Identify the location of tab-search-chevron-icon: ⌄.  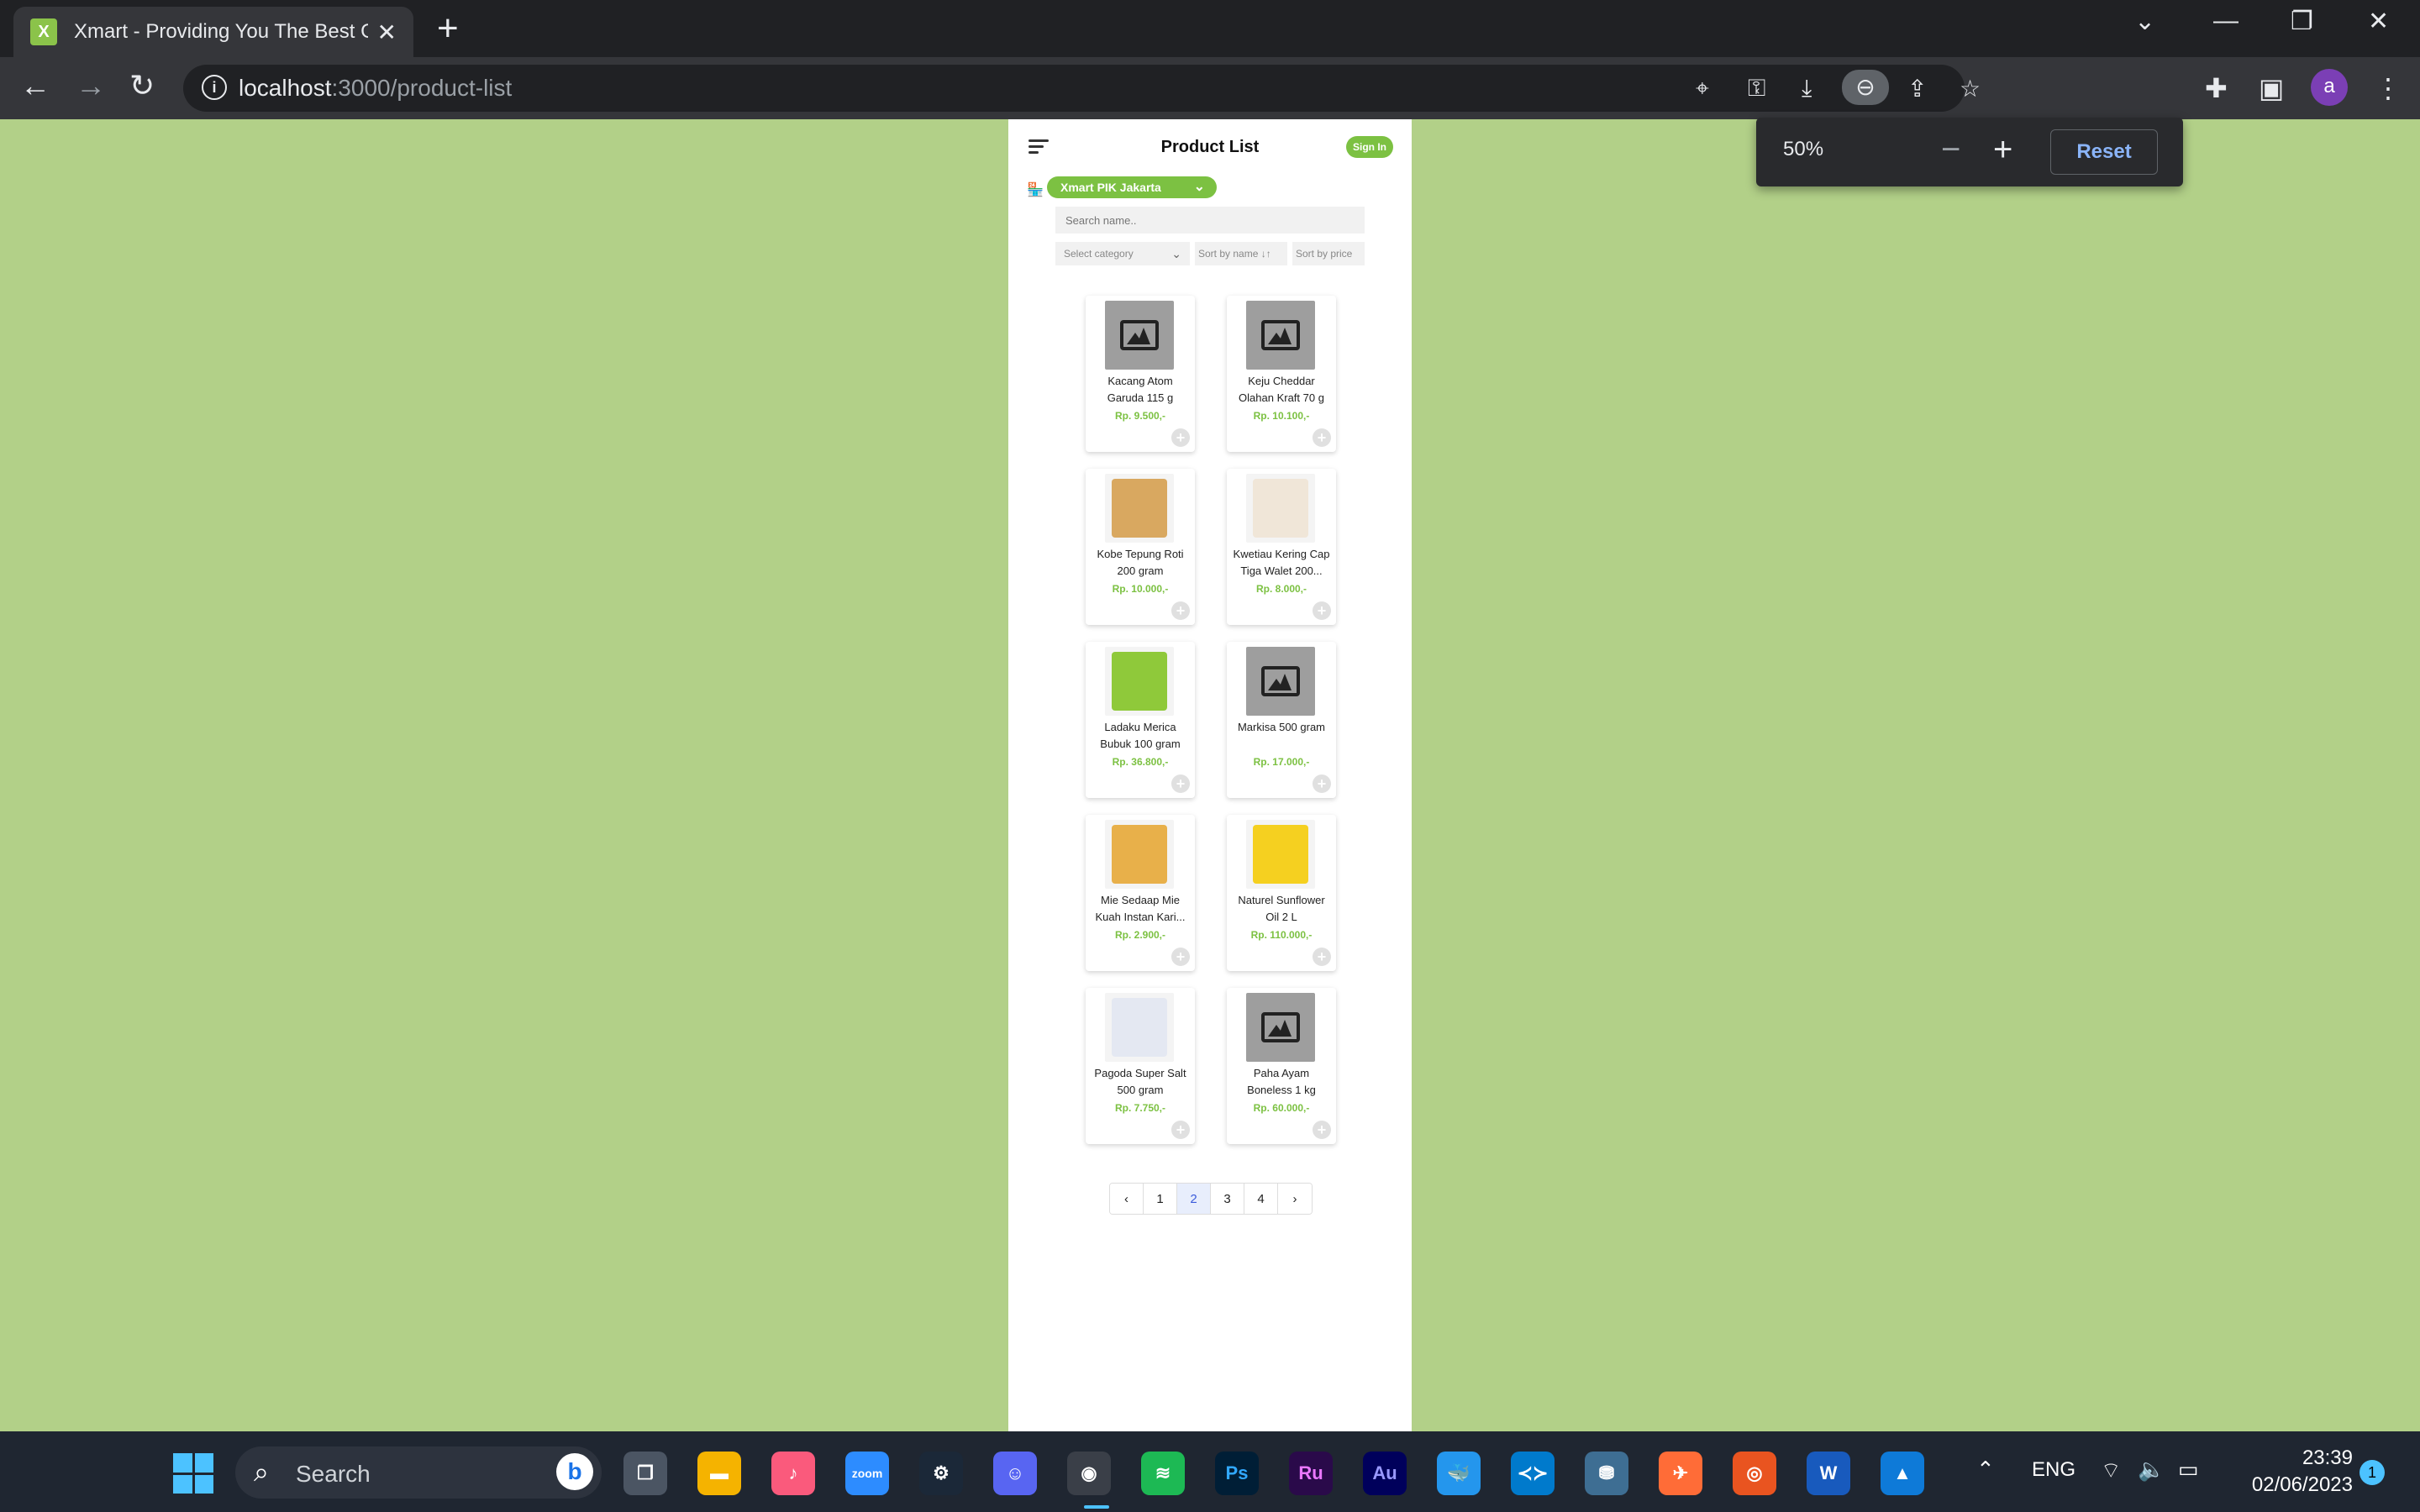
(2145, 21).